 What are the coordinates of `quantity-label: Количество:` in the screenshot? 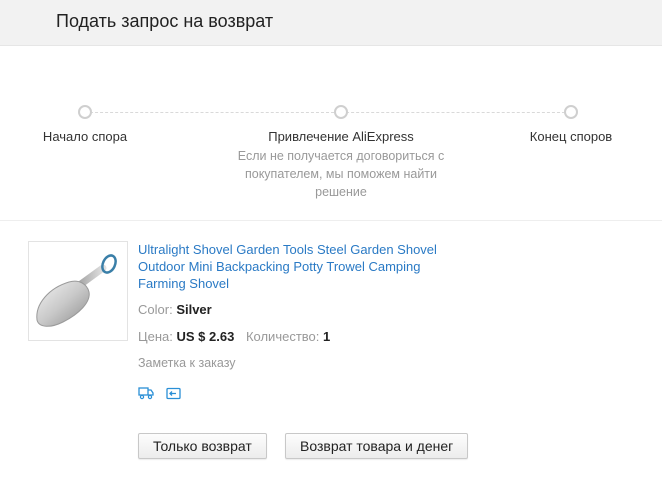 It's located at (282, 336).